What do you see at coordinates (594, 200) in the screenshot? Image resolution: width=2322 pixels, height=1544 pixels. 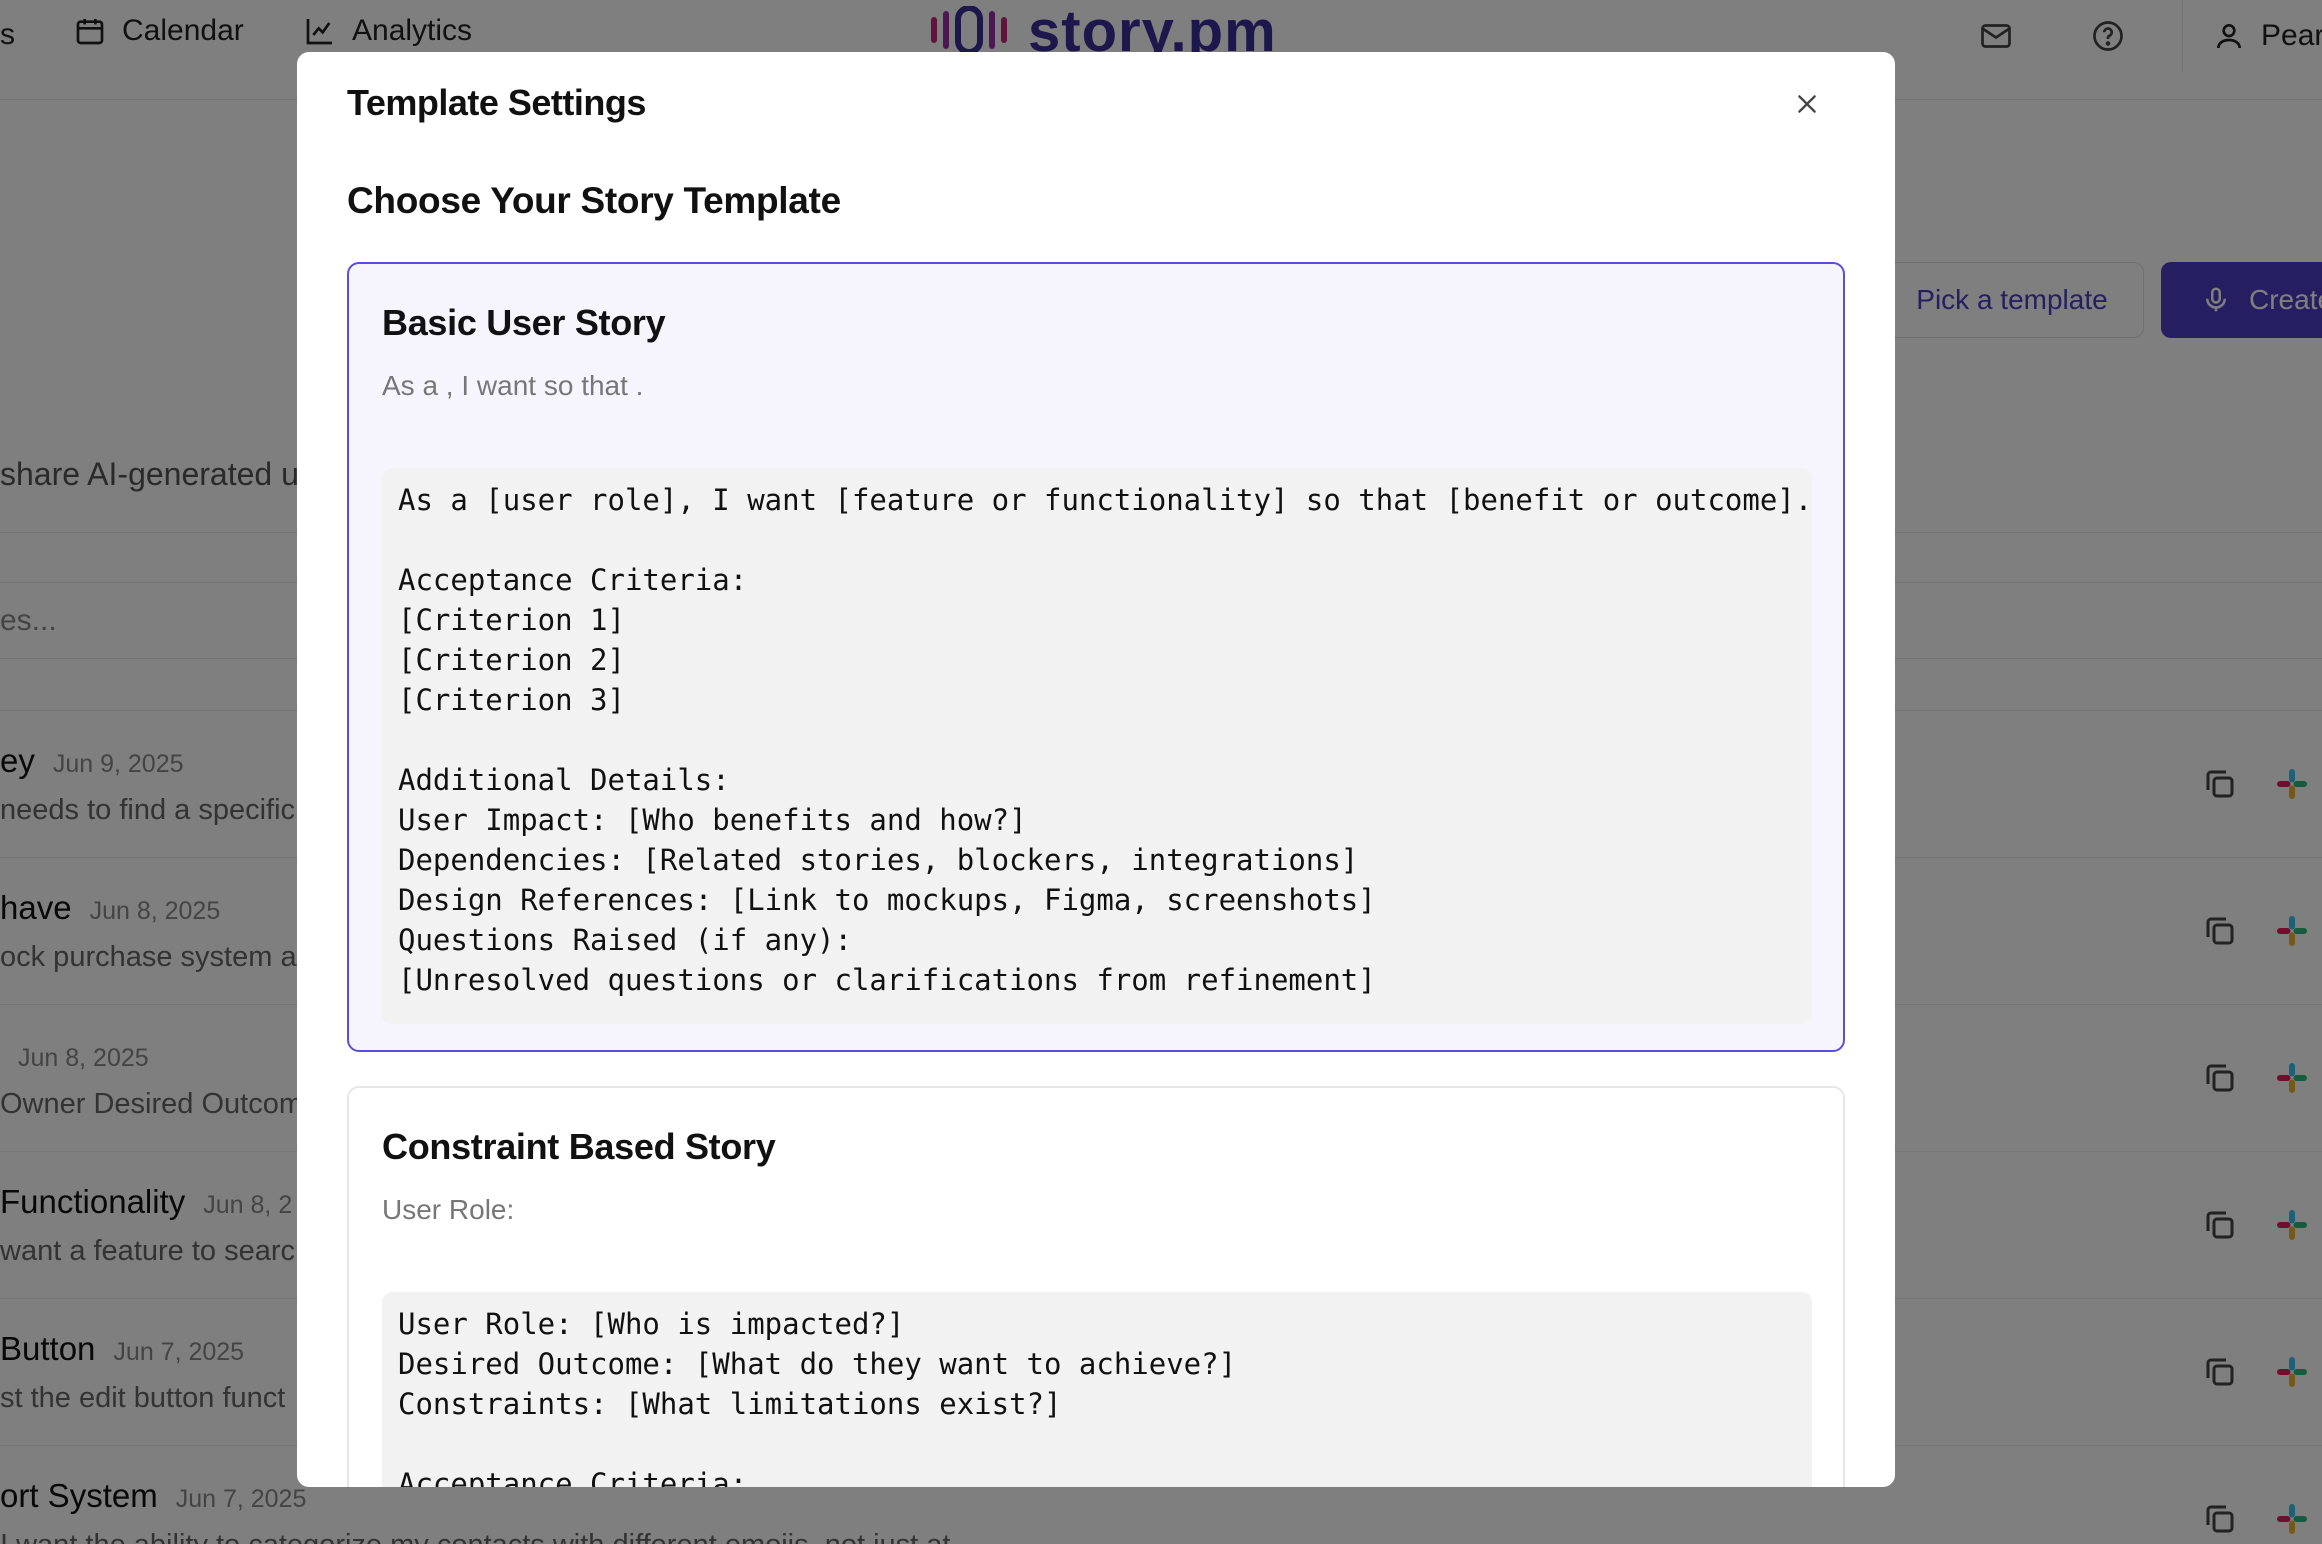 I see `section-heading: Choose Your Story Template` at bounding box center [594, 200].